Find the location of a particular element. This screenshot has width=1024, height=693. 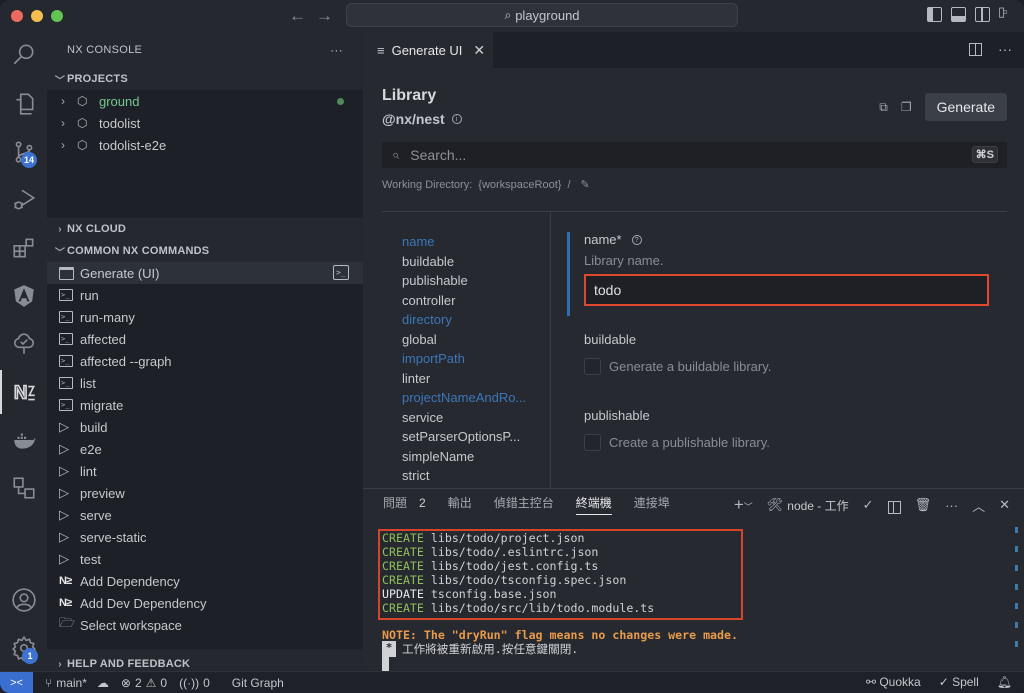

split-terminal-icon is located at coordinates (894, 507).